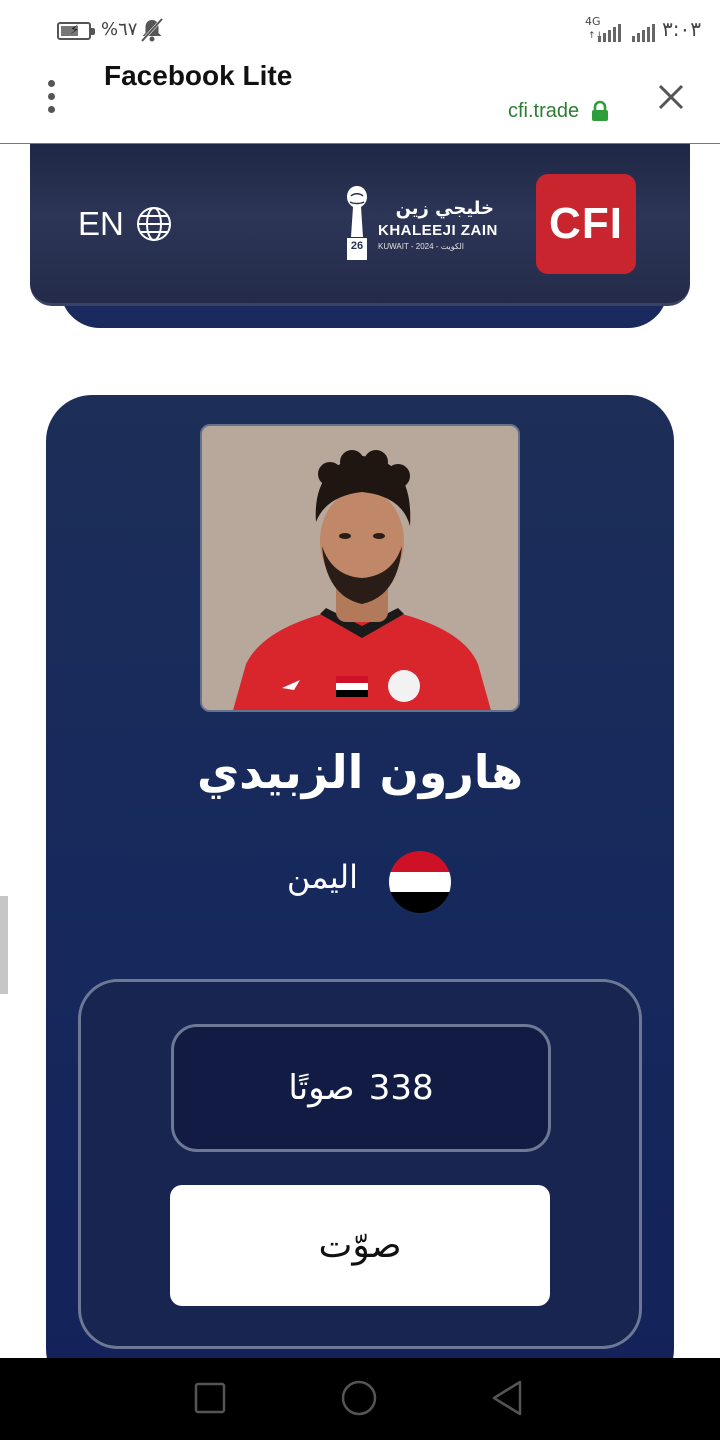 The height and width of the screenshot is (1440, 720). I want to click on vote-count-number: 338, so click(401, 1088).